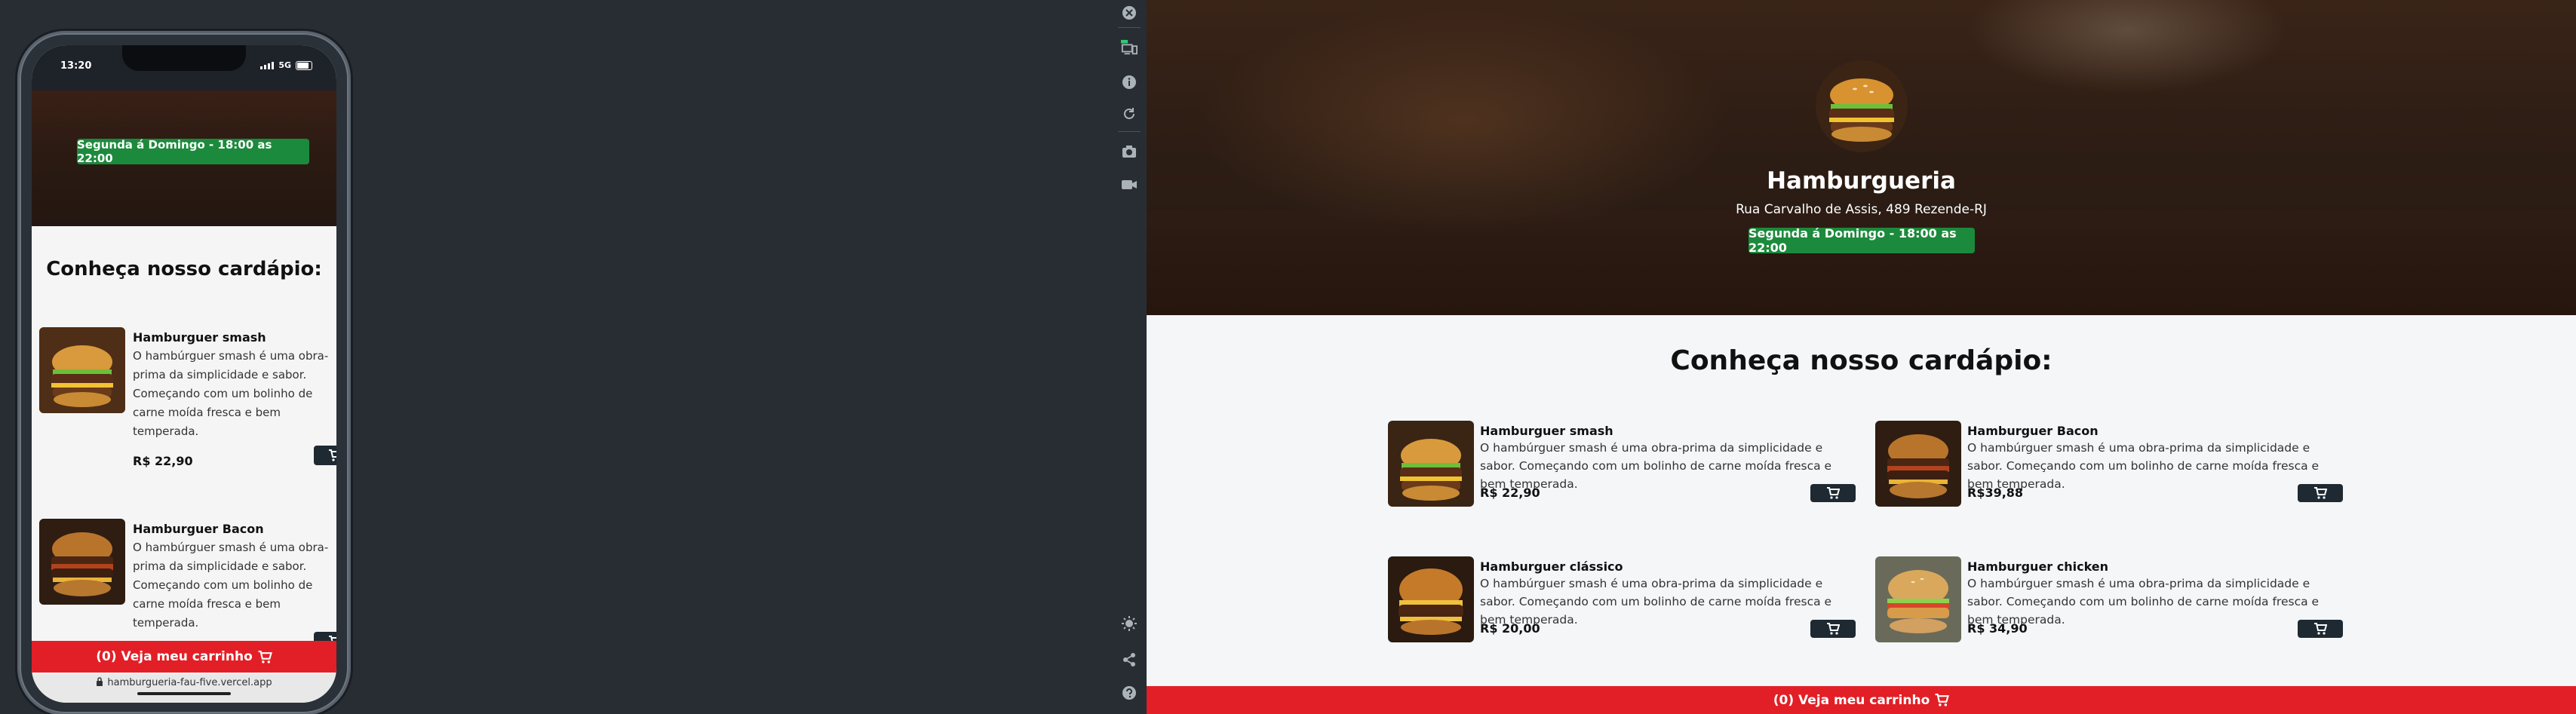 This screenshot has height=714, width=2576. What do you see at coordinates (267, 65) in the screenshot?
I see `signal-icon` at bounding box center [267, 65].